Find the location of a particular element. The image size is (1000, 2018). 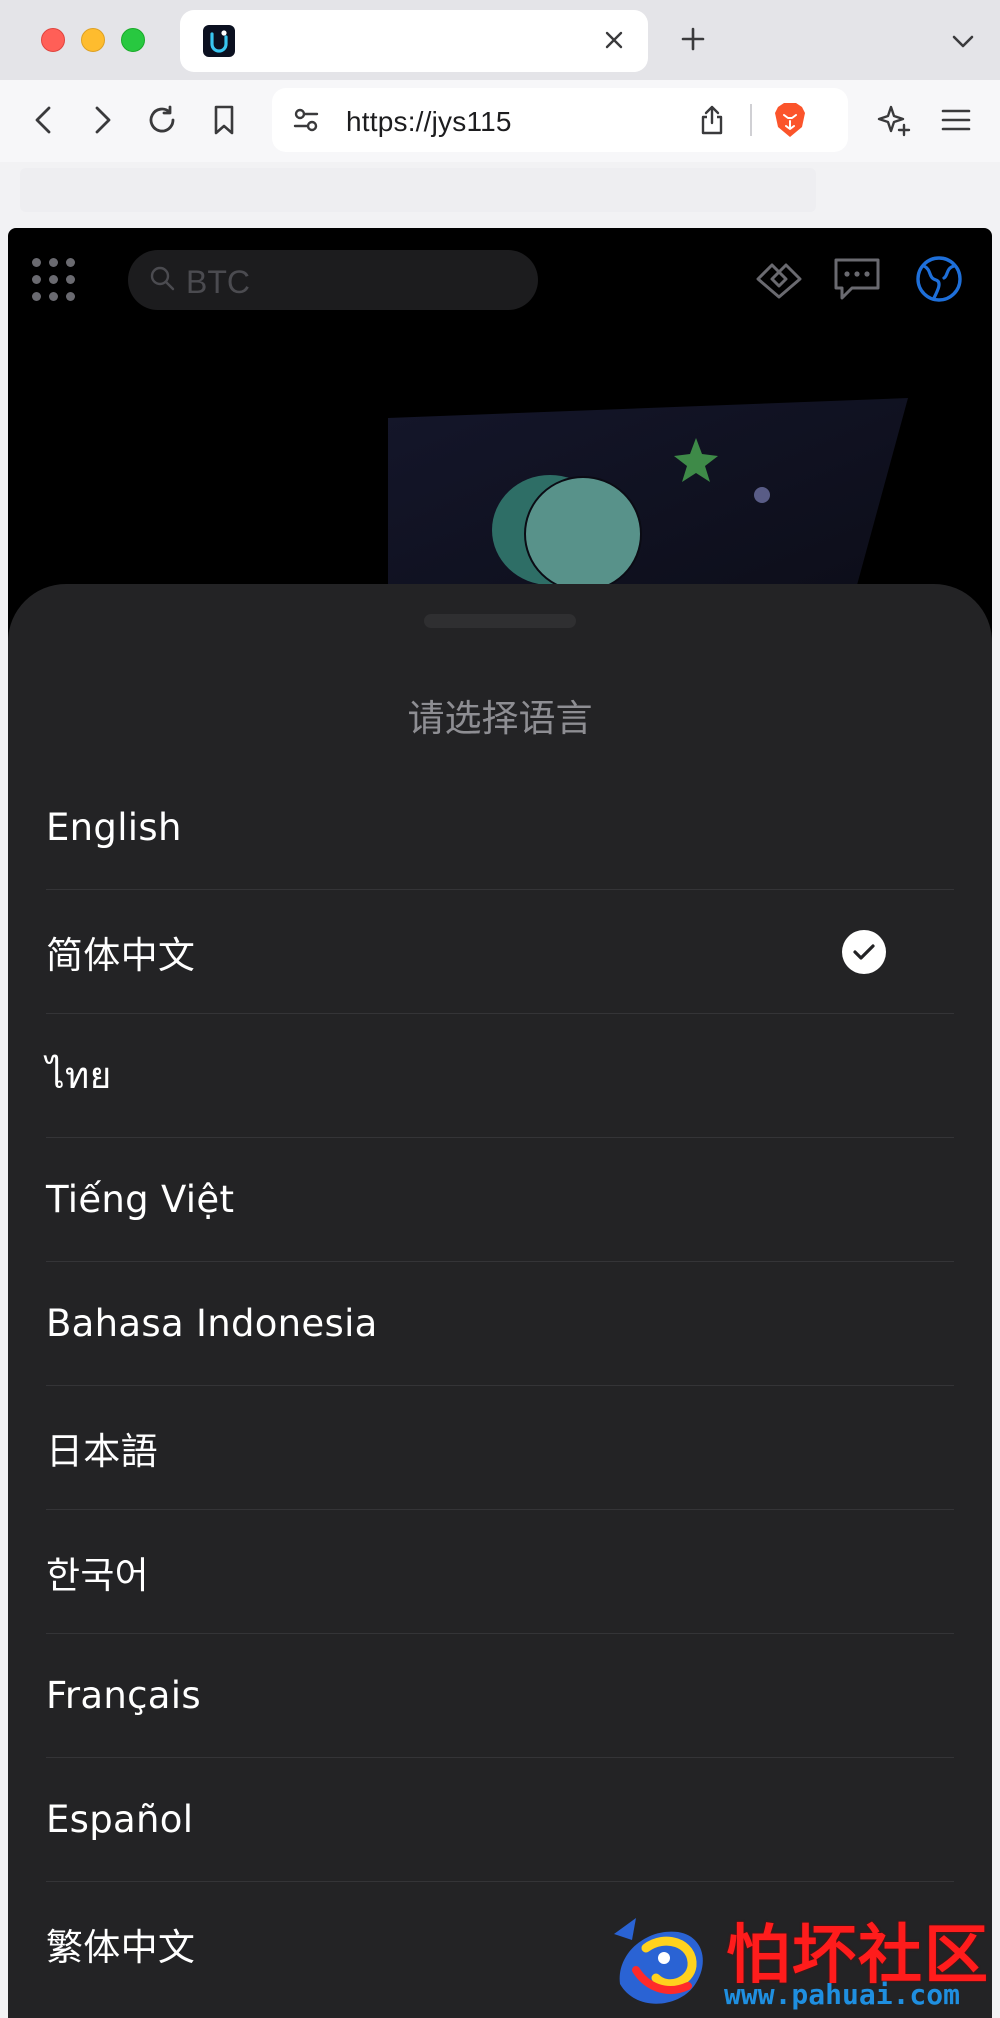

search-input: BTC is located at coordinates (333, 280).